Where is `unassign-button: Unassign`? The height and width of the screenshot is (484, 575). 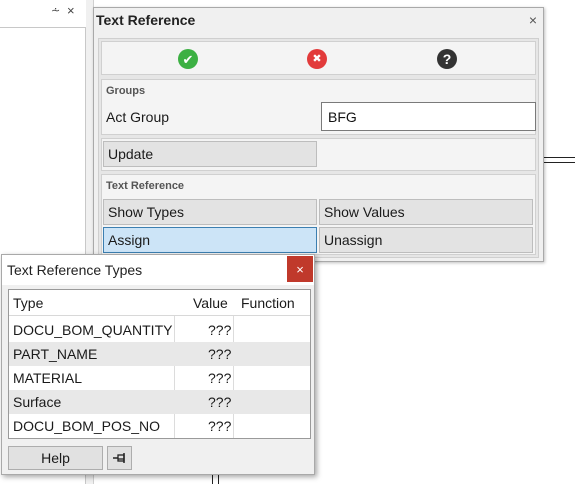
unassign-button: Unassign is located at coordinates (426, 240).